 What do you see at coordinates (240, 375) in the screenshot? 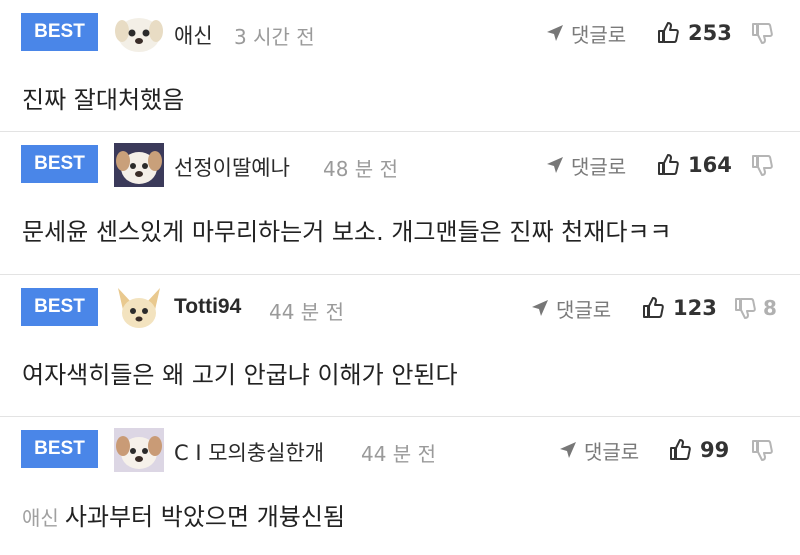
I see `comment-body: 여자색히들은 왜 고기 안굽냐 이해가 안된다` at bounding box center [240, 375].